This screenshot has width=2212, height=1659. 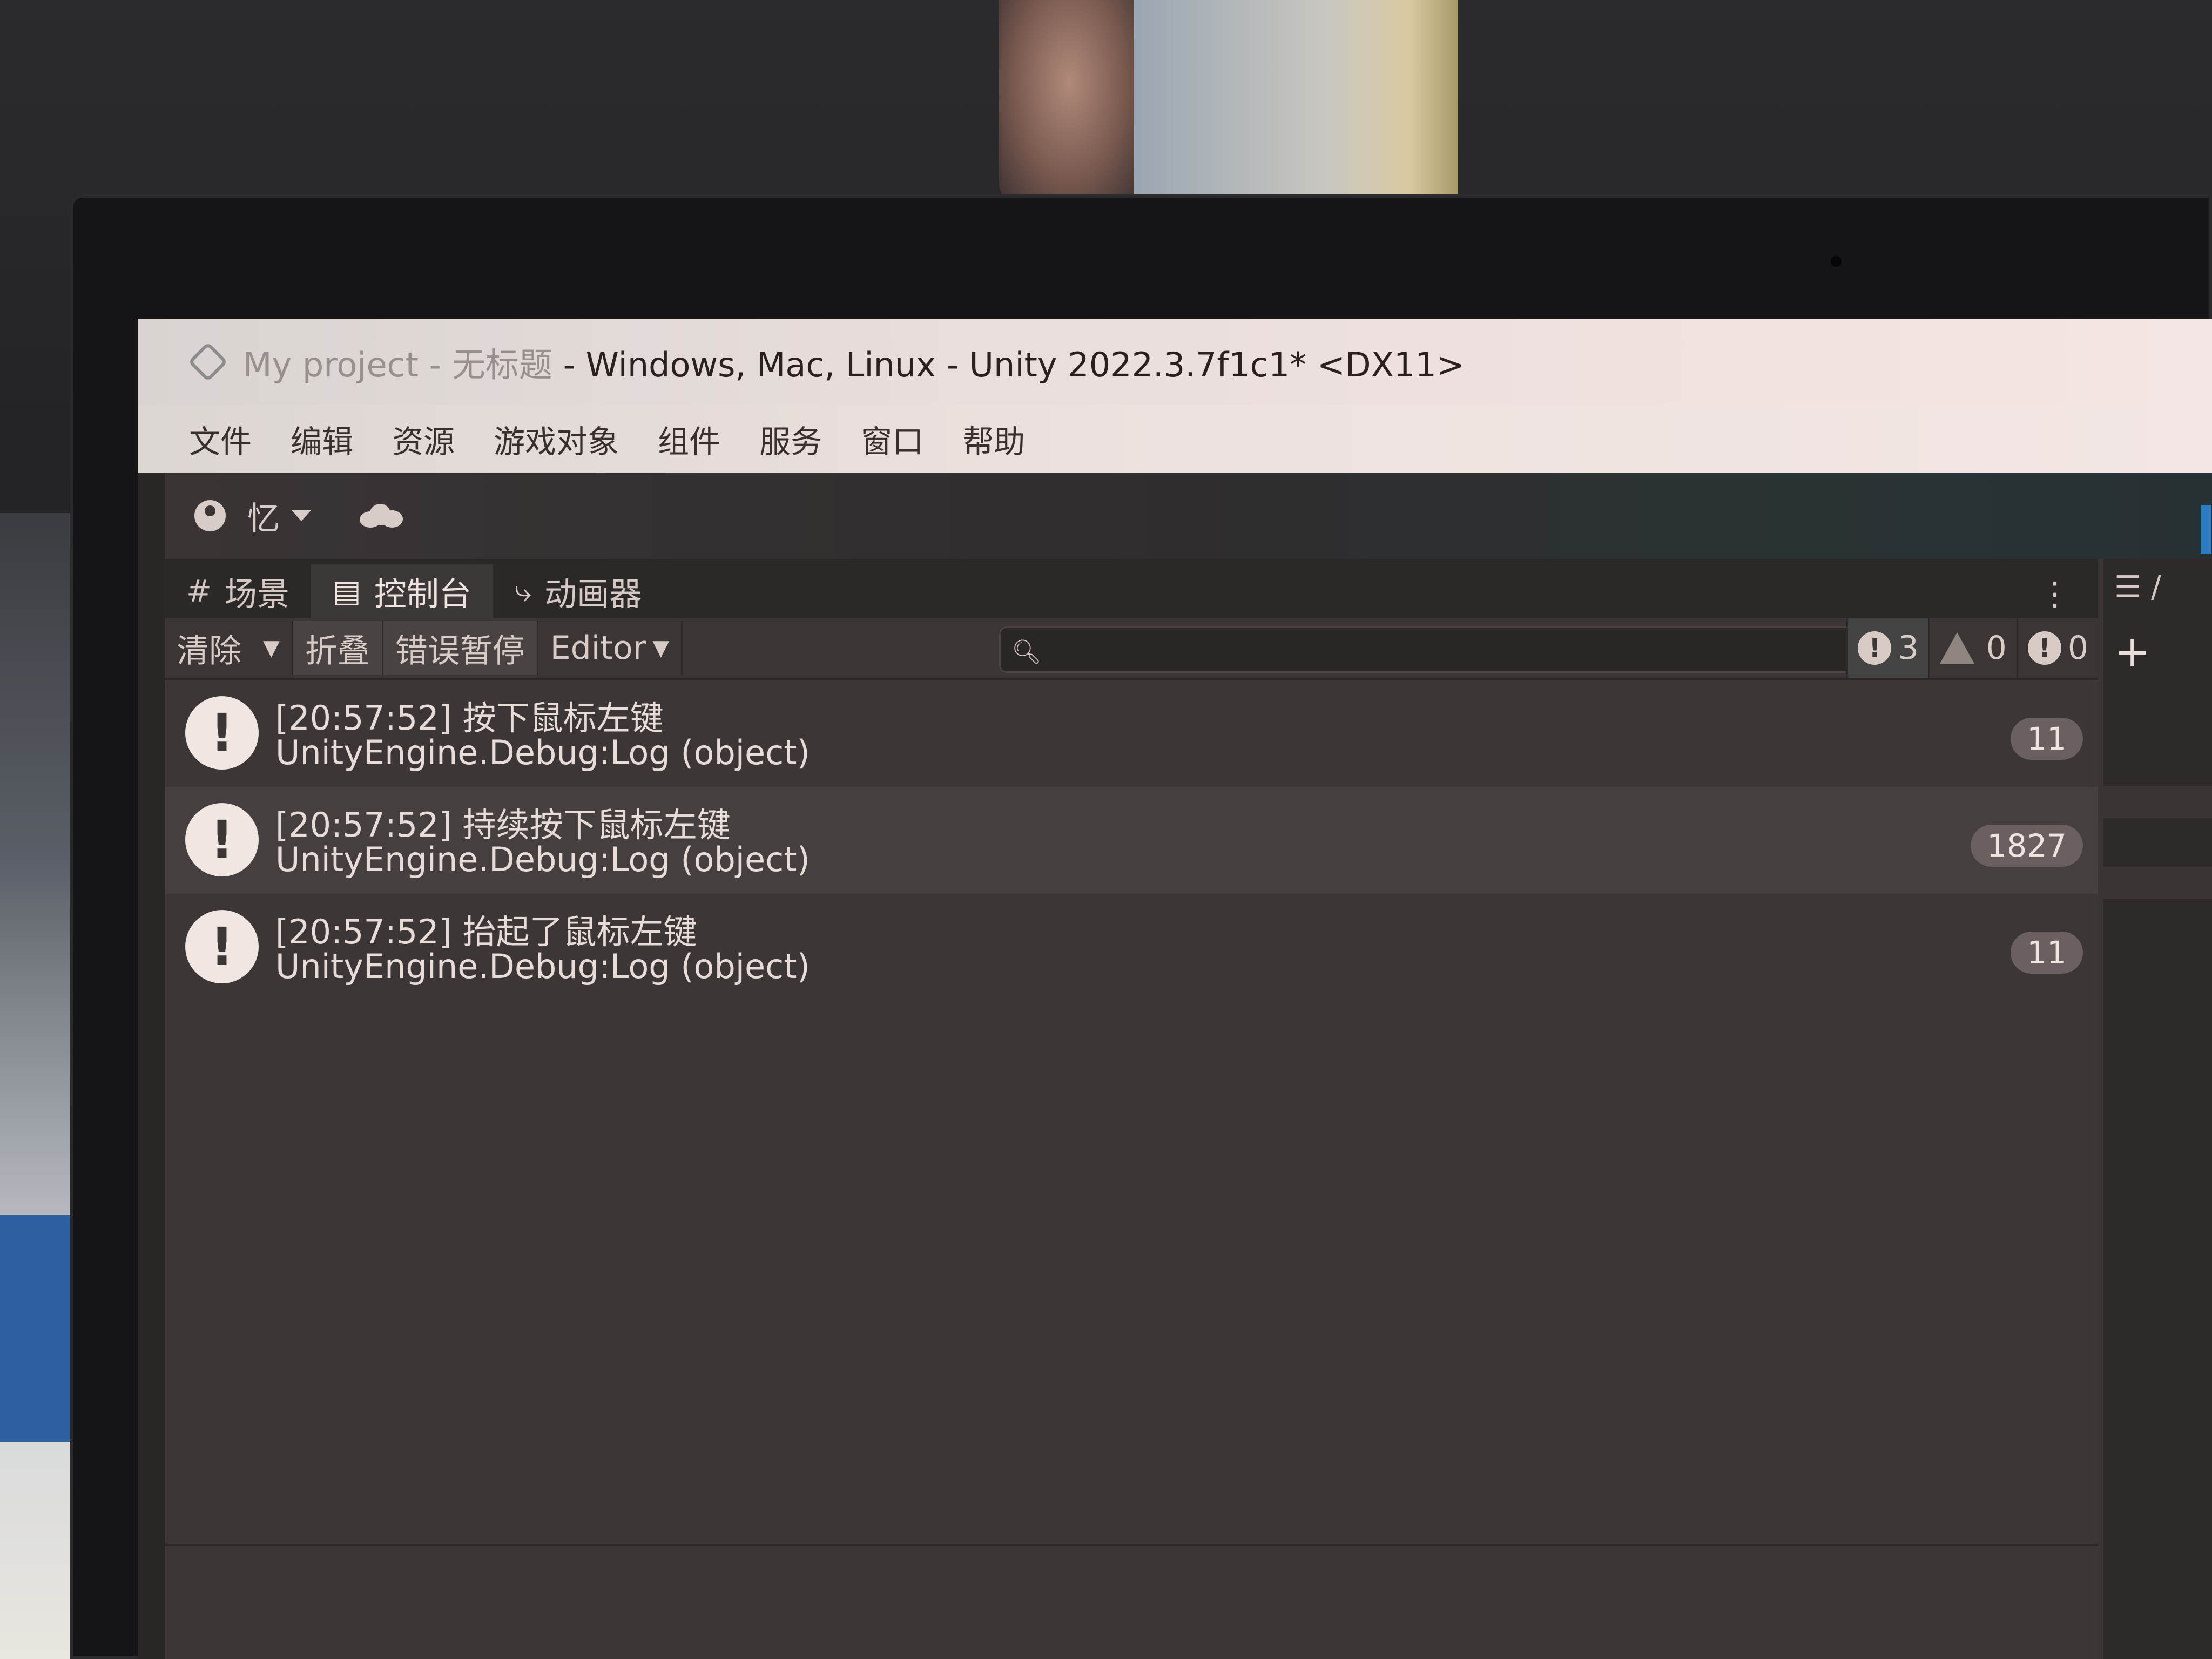 What do you see at coordinates (1428, 649) in the screenshot?
I see `search-input: 🔍︎` at bounding box center [1428, 649].